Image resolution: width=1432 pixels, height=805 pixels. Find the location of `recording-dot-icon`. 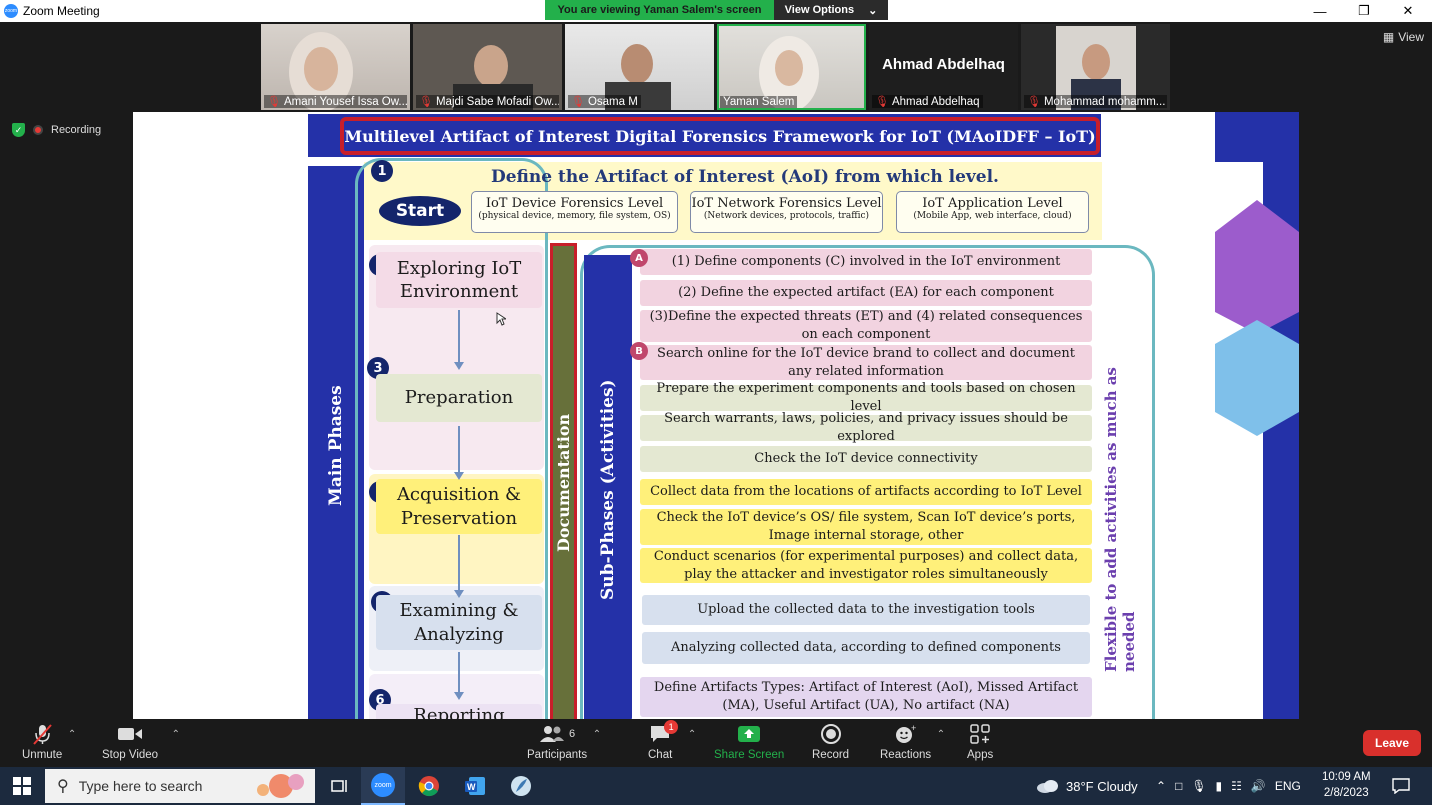

recording-dot-icon is located at coordinates (38, 130).